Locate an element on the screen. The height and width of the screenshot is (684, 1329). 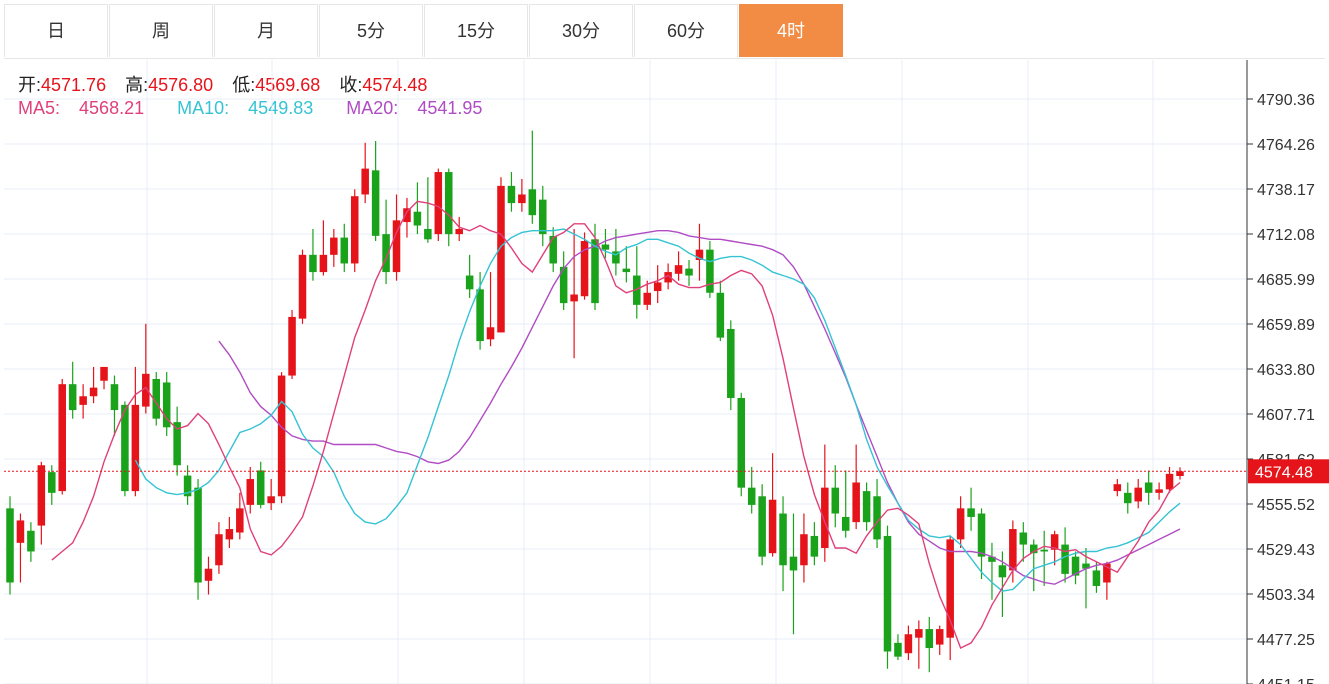
tab-week: 周 is located at coordinates (161, 30).